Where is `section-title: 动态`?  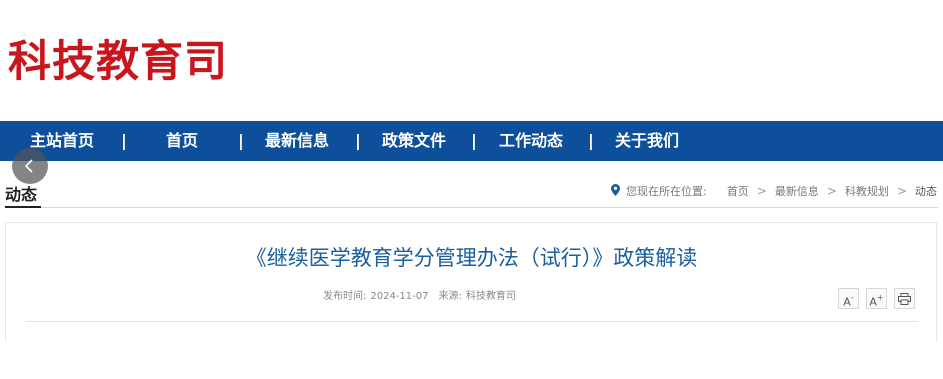
section-title: 动态 is located at coordinates (21, 194).